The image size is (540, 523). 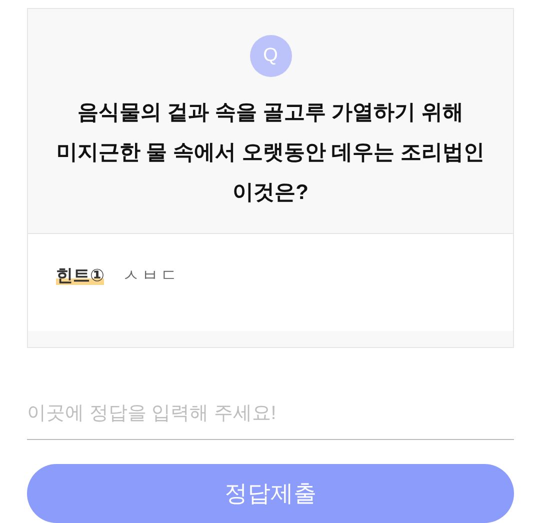 I want to click on answer-field: 이곳에 정답을 입력해 주세요!, so click(x=270, y=414).